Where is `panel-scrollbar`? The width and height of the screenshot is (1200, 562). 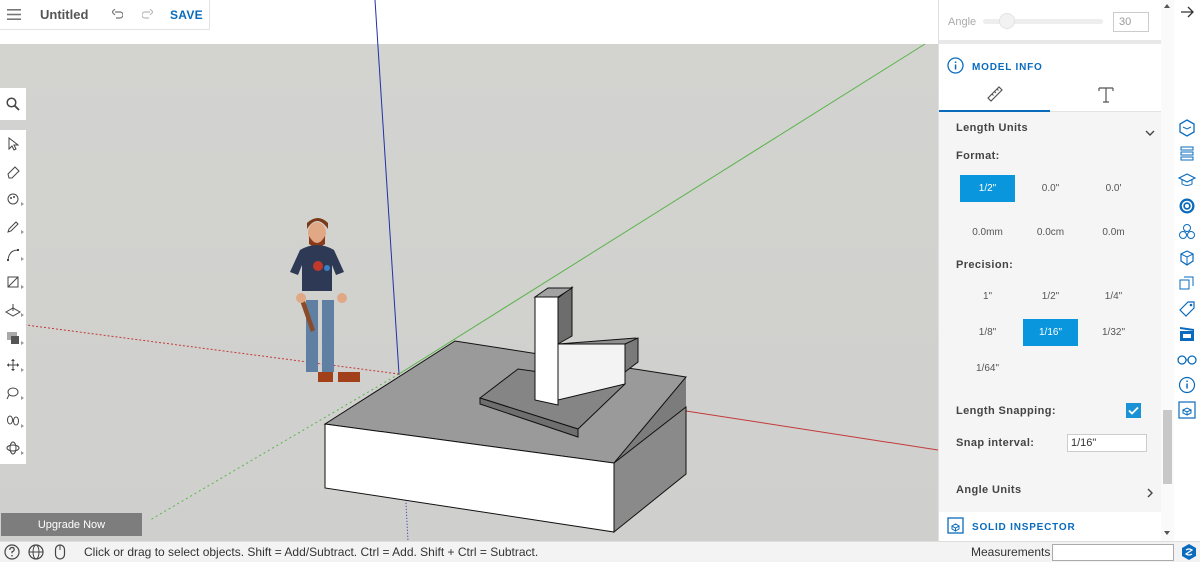
panel-scrollbar is located at coordinates (1167, 270).